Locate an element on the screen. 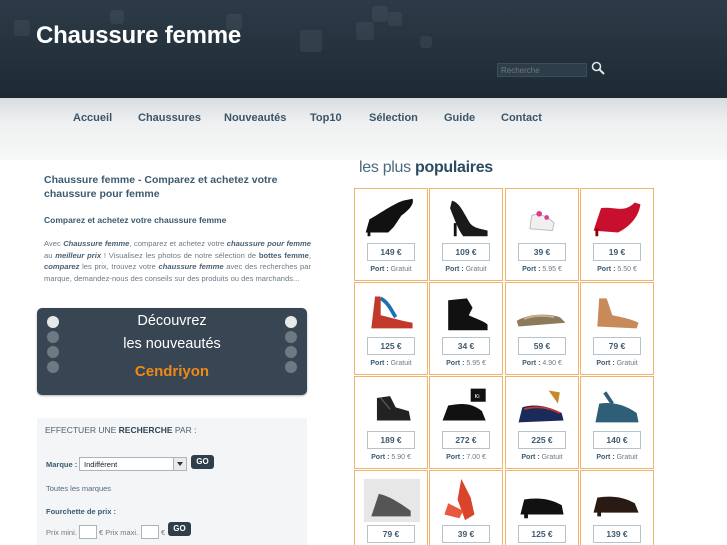  product-card: 125 € Port : Gratuit is located at coordinates (391, 328).